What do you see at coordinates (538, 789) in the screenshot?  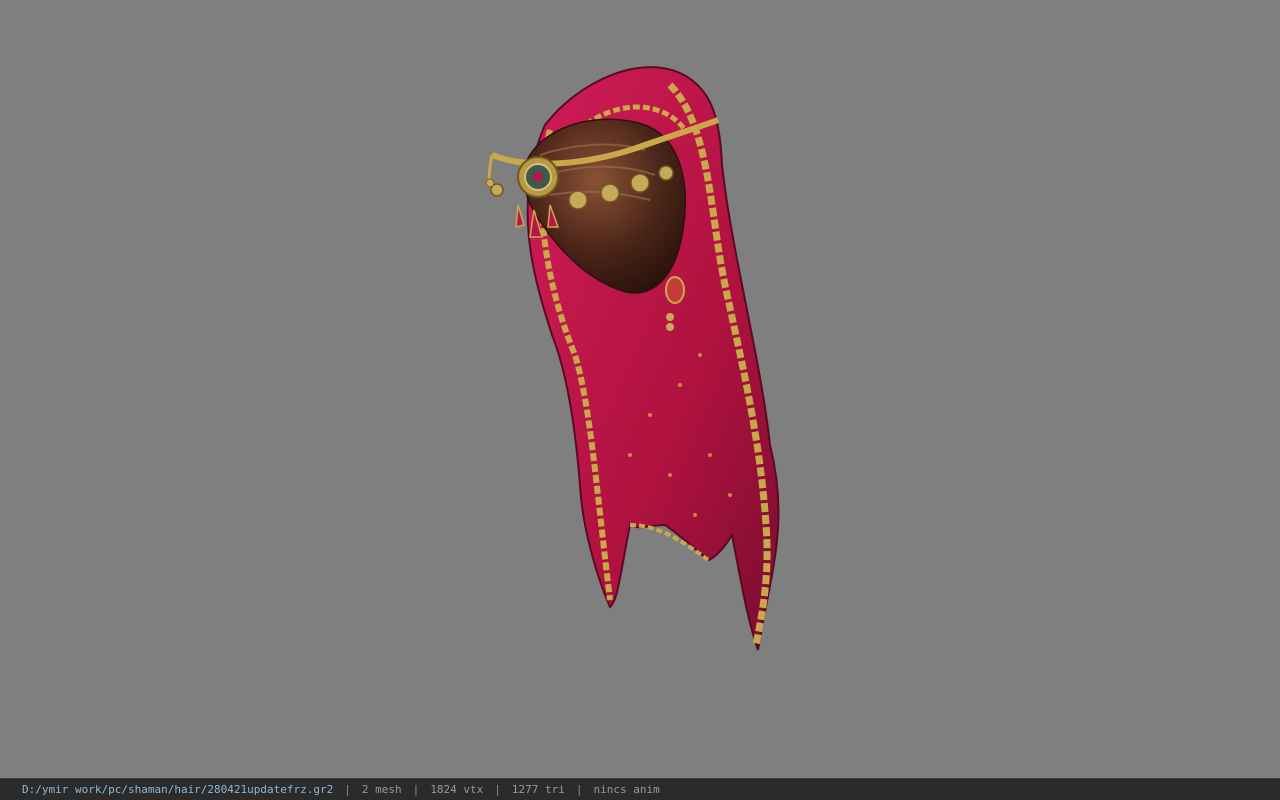 I see `triangle-count: 1277 tri` at bounding box center [538, 789].